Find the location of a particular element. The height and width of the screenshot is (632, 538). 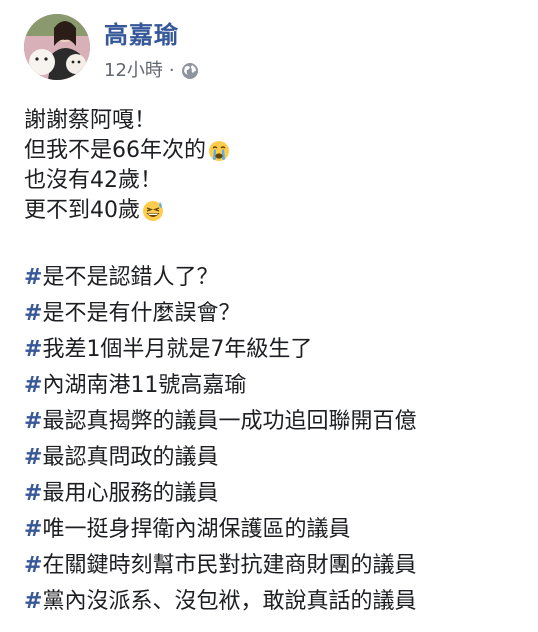

hashtag-text: 在關鍵時刻幫市民對抗建商財團的議員 is located at coordinates (229, 565).